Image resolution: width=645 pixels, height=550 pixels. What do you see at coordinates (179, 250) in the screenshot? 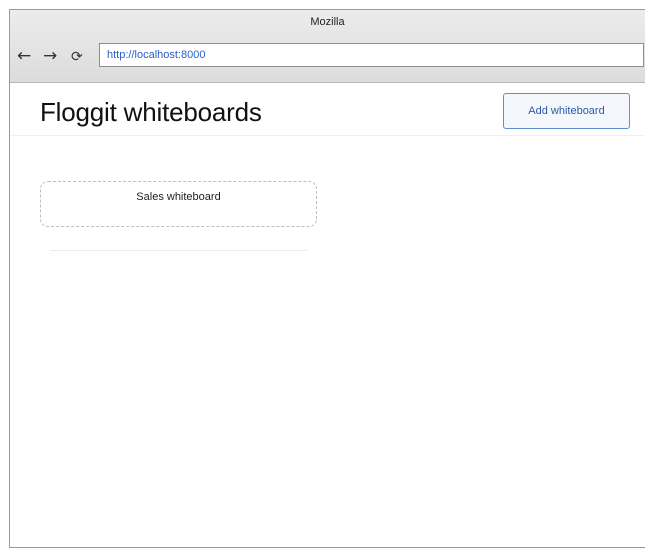
I see `list-divider` at bounding box center [179, 250].